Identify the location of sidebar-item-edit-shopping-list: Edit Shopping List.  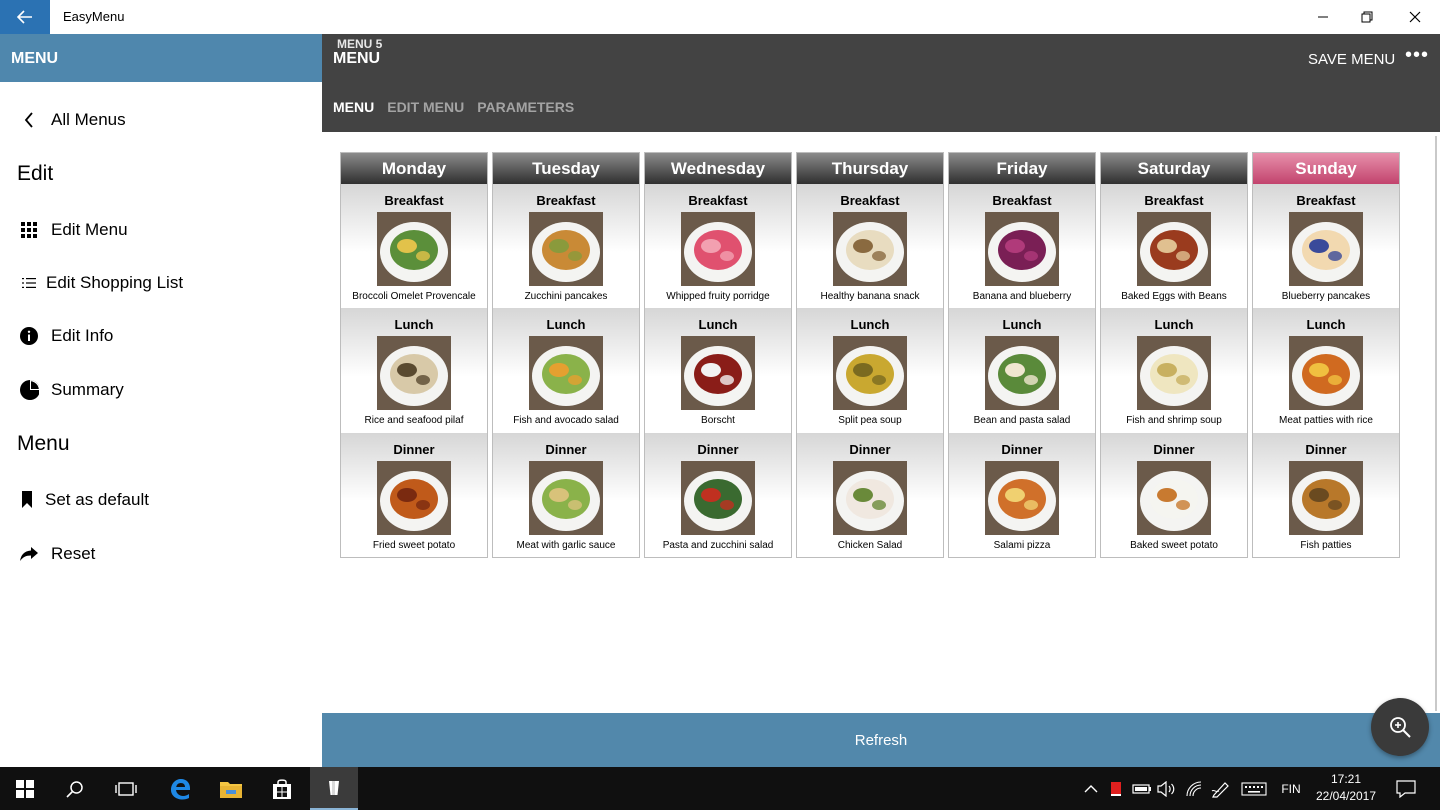
(161, 283).